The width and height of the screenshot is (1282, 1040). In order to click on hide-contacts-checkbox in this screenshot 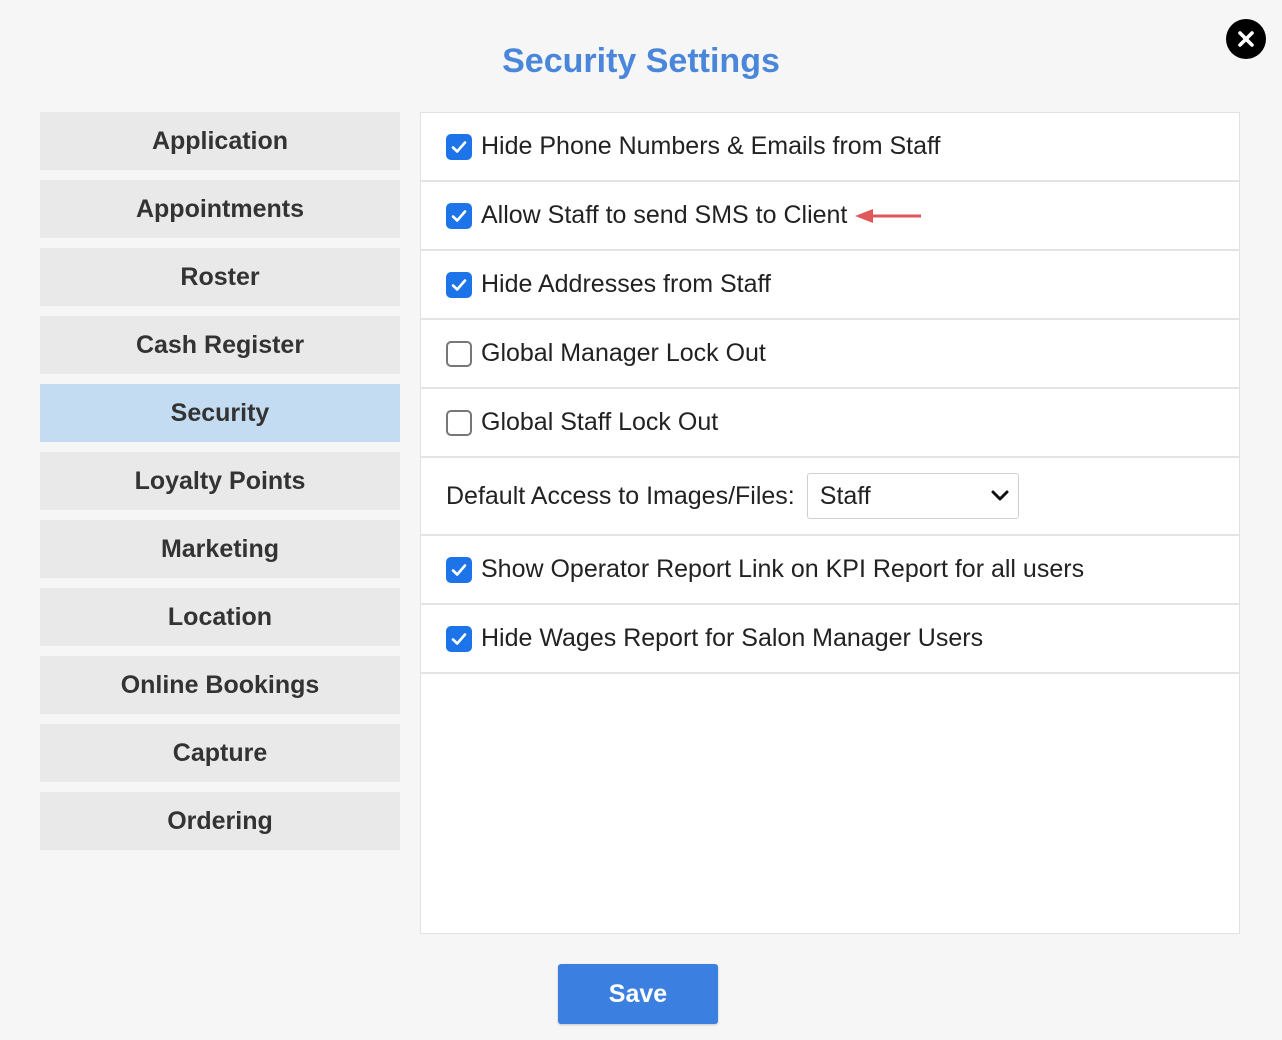, I will do `click(459, 146)`.